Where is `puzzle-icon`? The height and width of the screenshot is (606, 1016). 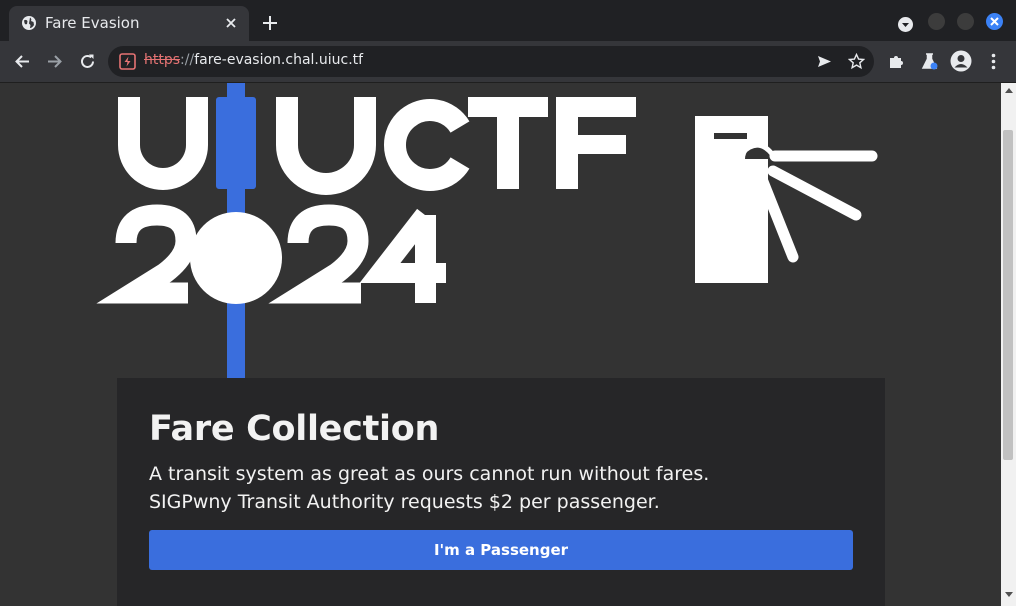
puzzle-icon is located at coordinates (896, 61).